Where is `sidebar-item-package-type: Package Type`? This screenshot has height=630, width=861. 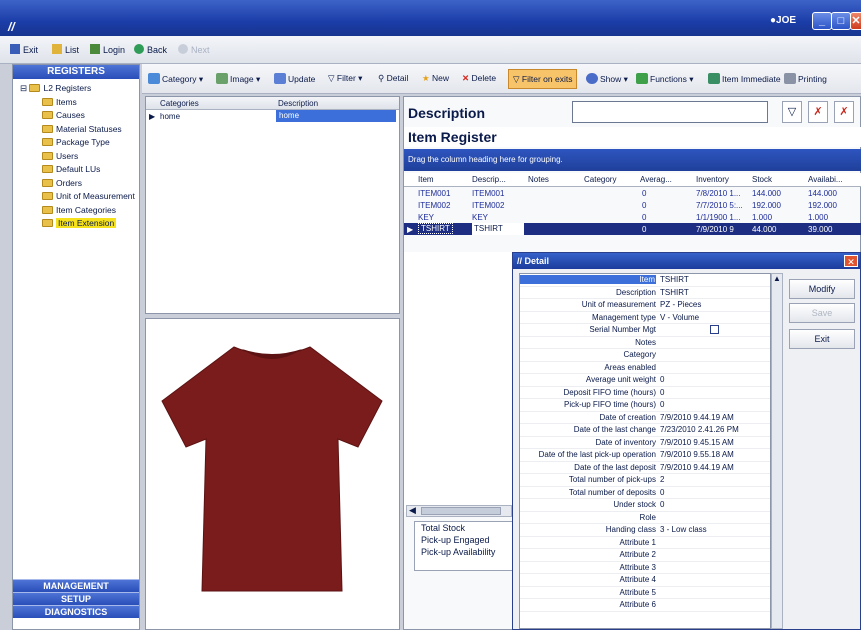
sidebar-item-package-type: Package Type is located at coordinates (77, 143).